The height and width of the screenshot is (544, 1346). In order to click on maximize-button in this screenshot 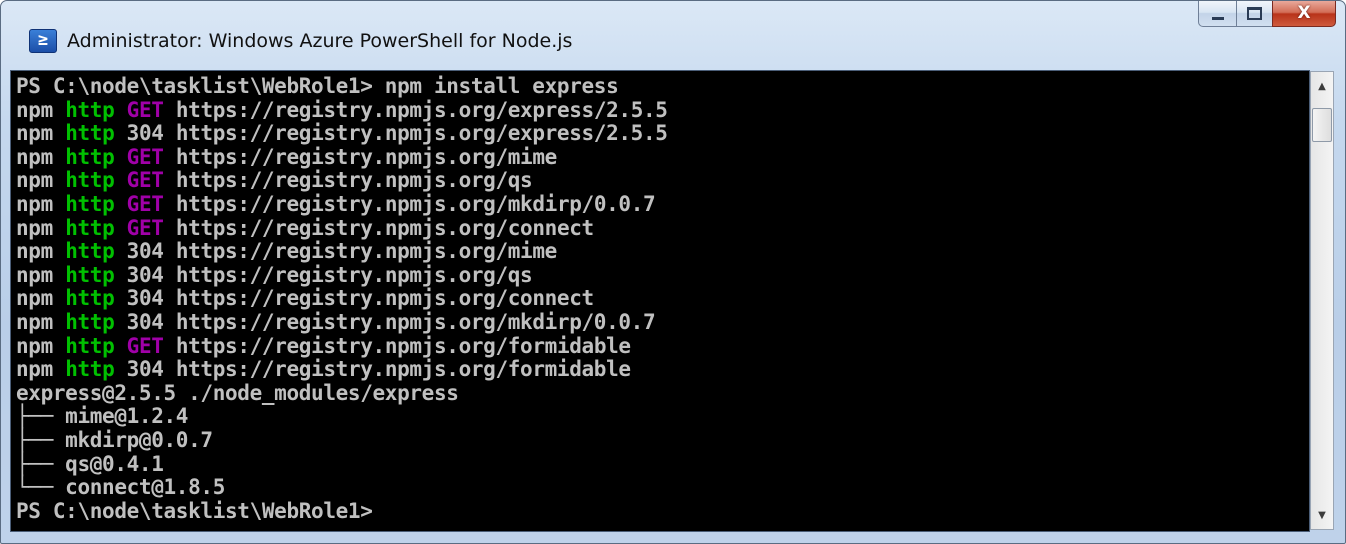, I will do `click(1254, 14)`.